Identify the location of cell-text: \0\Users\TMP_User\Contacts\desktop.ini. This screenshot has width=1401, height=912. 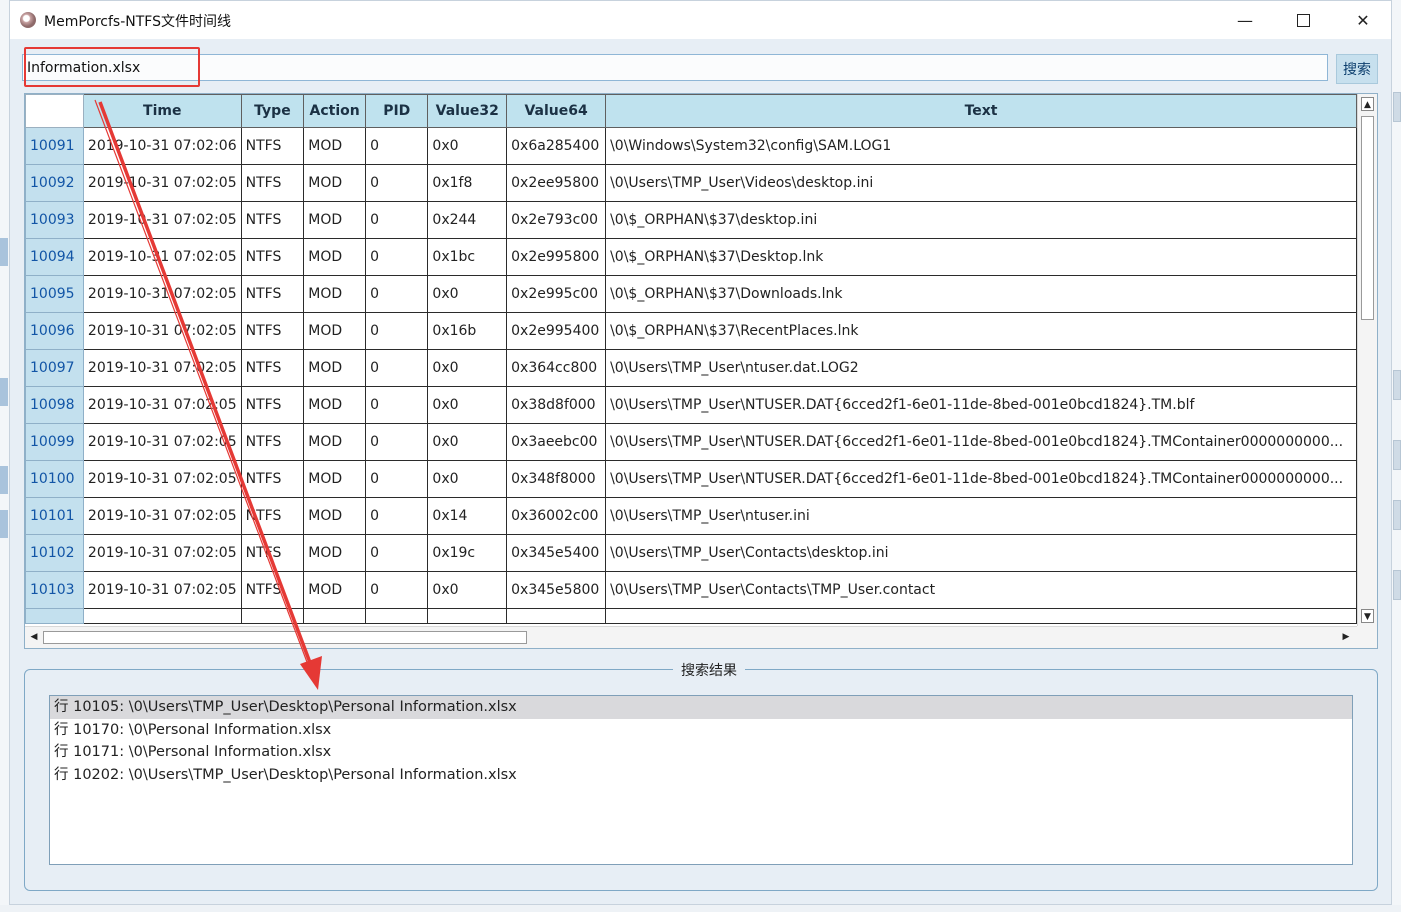
(981, 553).